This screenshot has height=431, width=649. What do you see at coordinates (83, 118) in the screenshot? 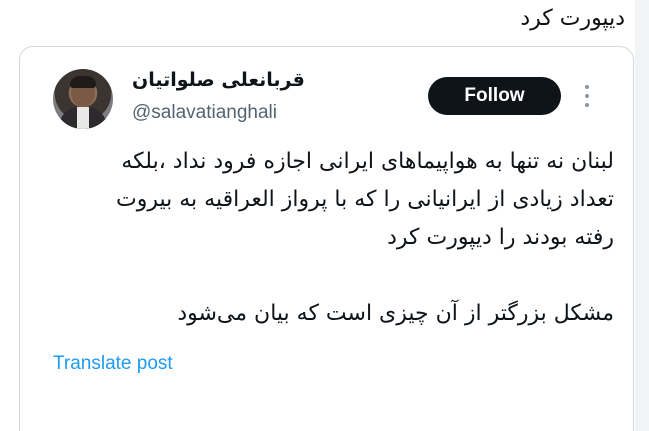
I see `avatar-shirt` at bounding box center [83, 118].